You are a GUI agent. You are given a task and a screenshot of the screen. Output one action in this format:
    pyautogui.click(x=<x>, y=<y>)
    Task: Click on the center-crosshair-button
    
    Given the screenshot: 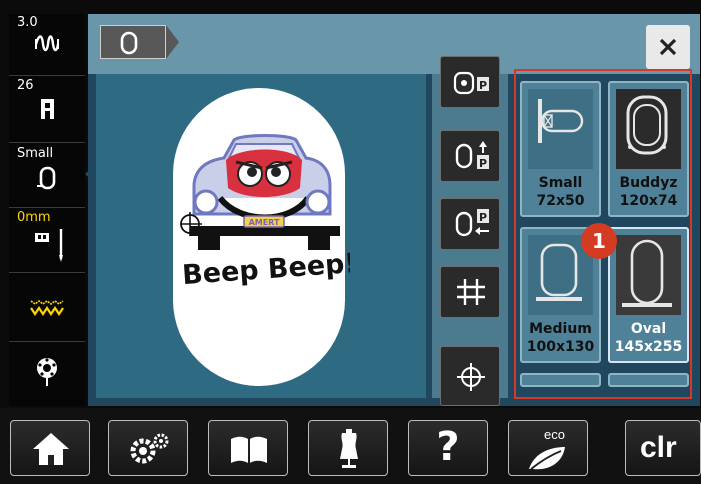 What is the action you would take?
    pyautogui.click(x=470, y=376)
    